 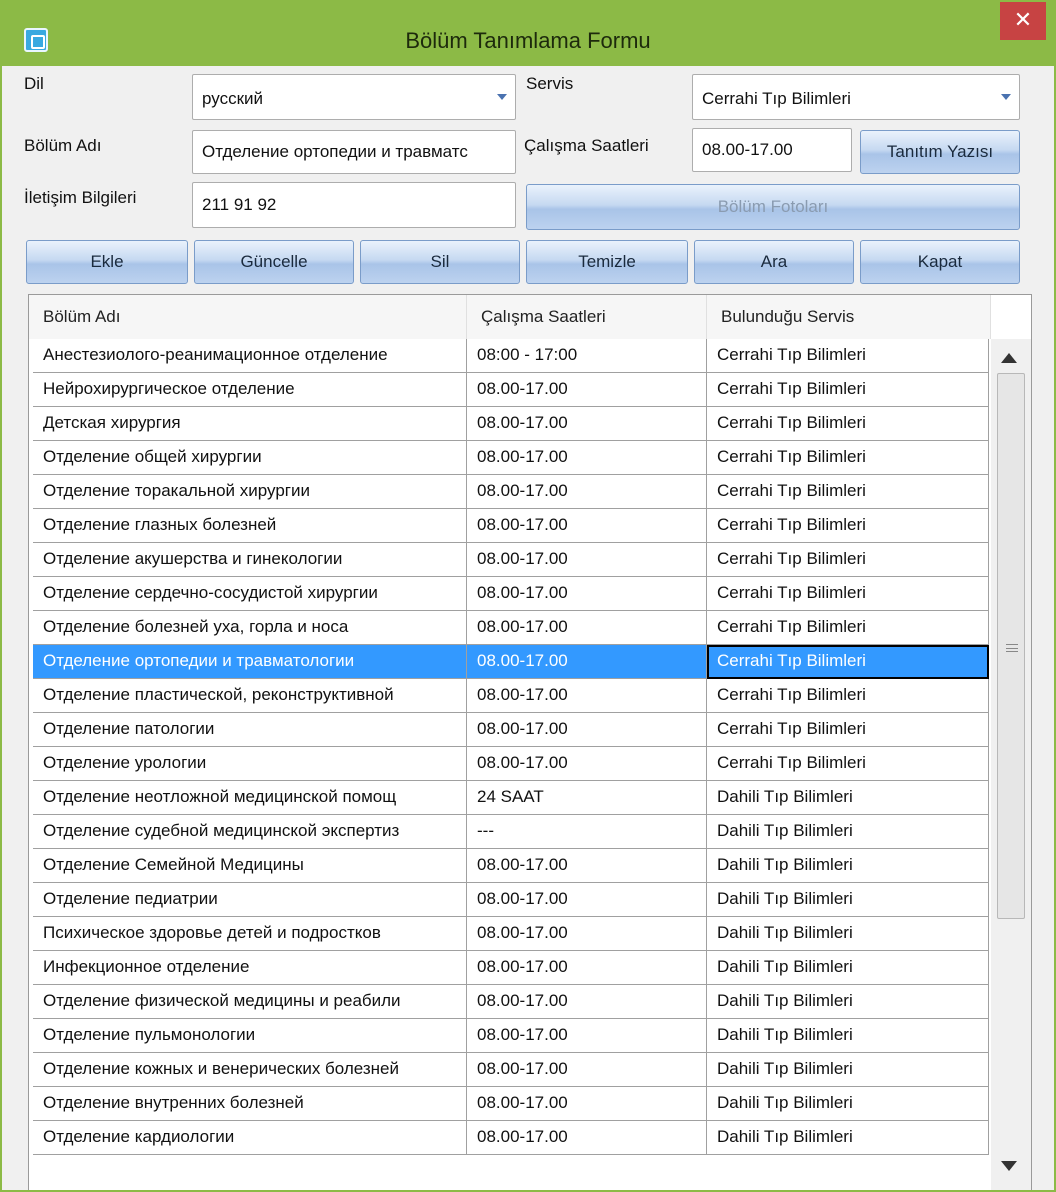 I want to click on ara-button: Ara, so click(x=774, y=262).